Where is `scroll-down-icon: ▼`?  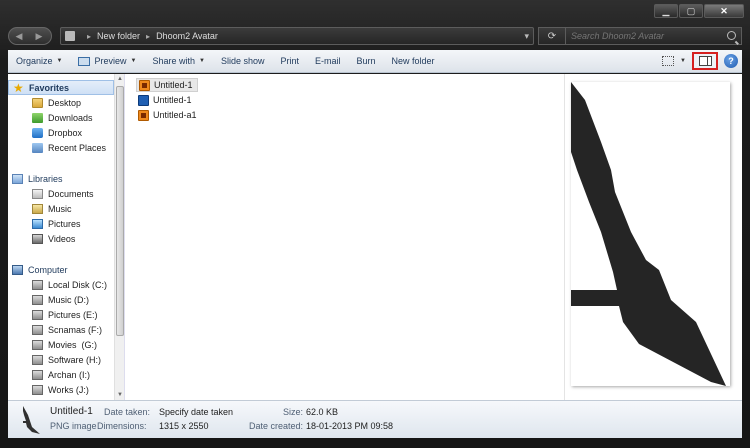
scroll-down-icon: ▼ is located at coordinates (120, 395).